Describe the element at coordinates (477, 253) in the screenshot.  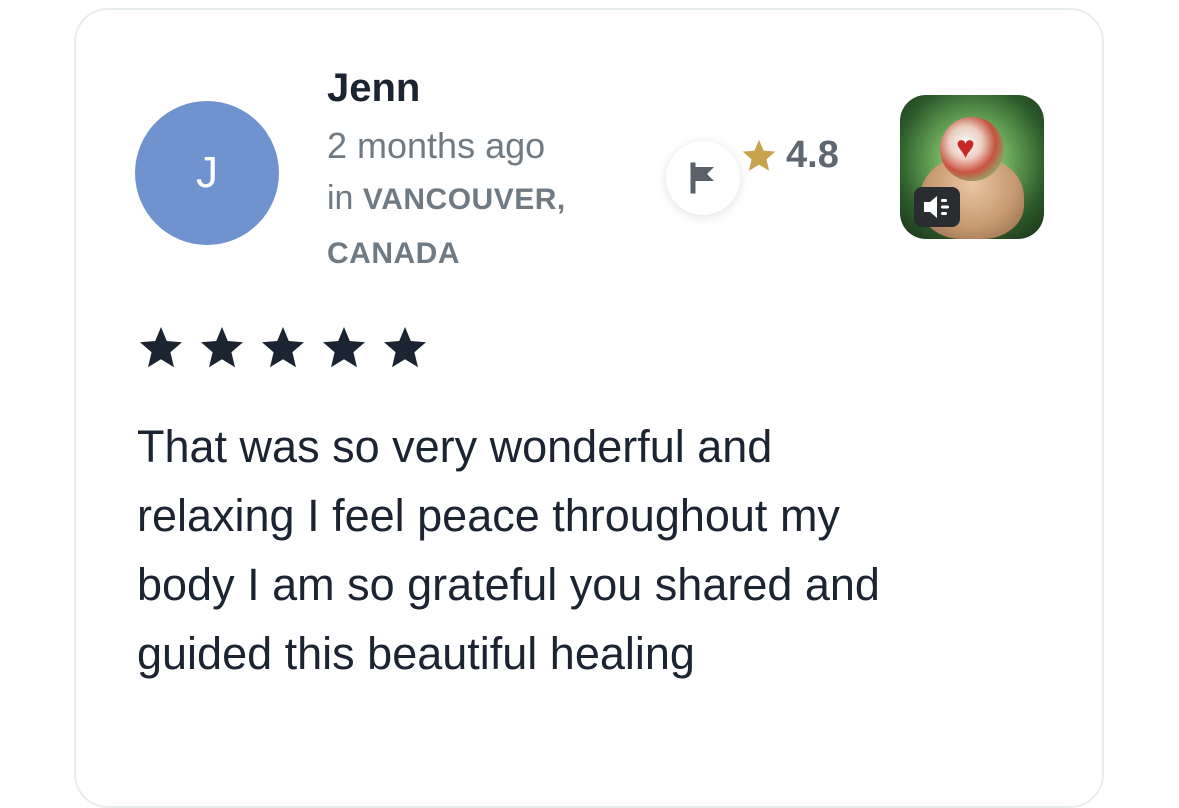
I see `review-location-country: CANADA` at that location.